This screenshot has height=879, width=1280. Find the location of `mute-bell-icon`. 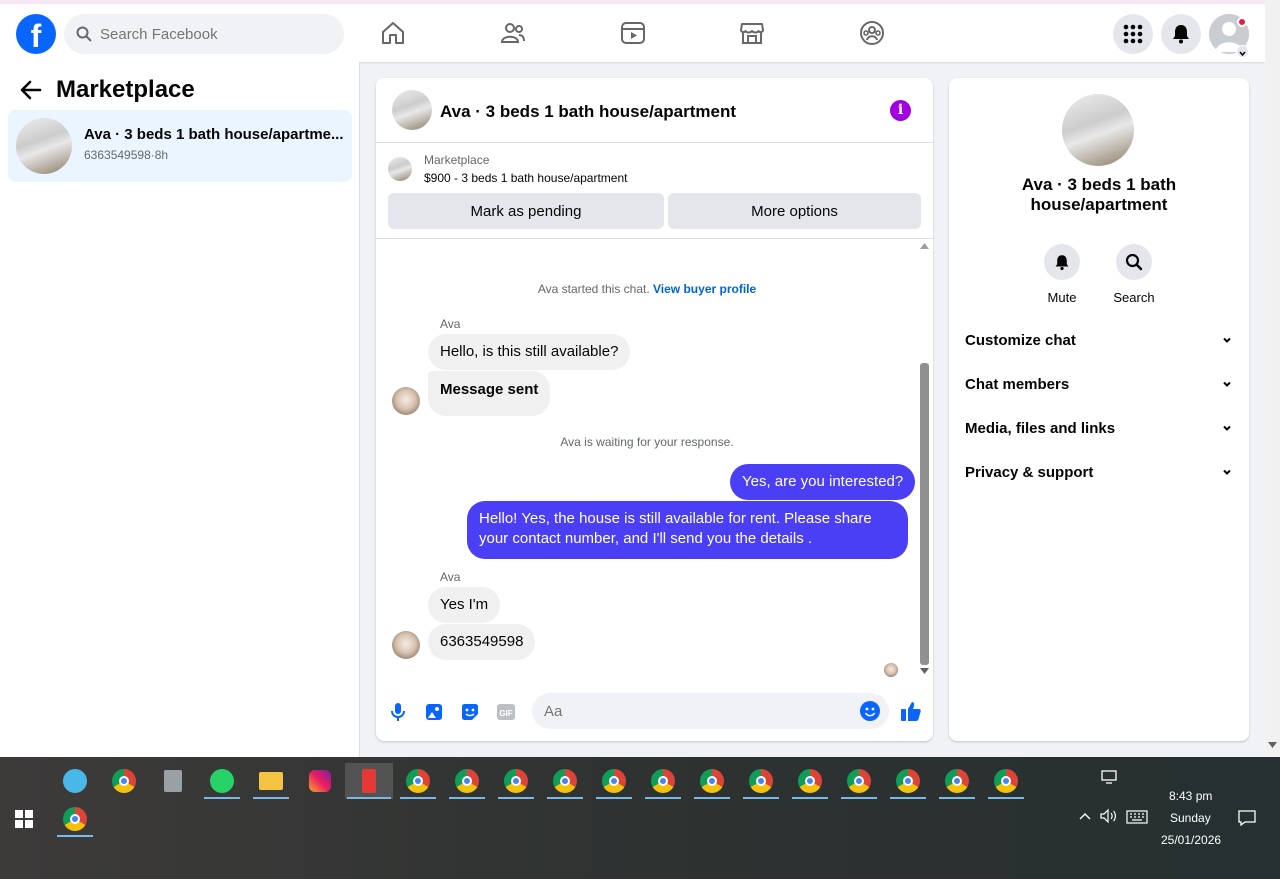

mute-bell-icon is located at coordinates (1062, 262).